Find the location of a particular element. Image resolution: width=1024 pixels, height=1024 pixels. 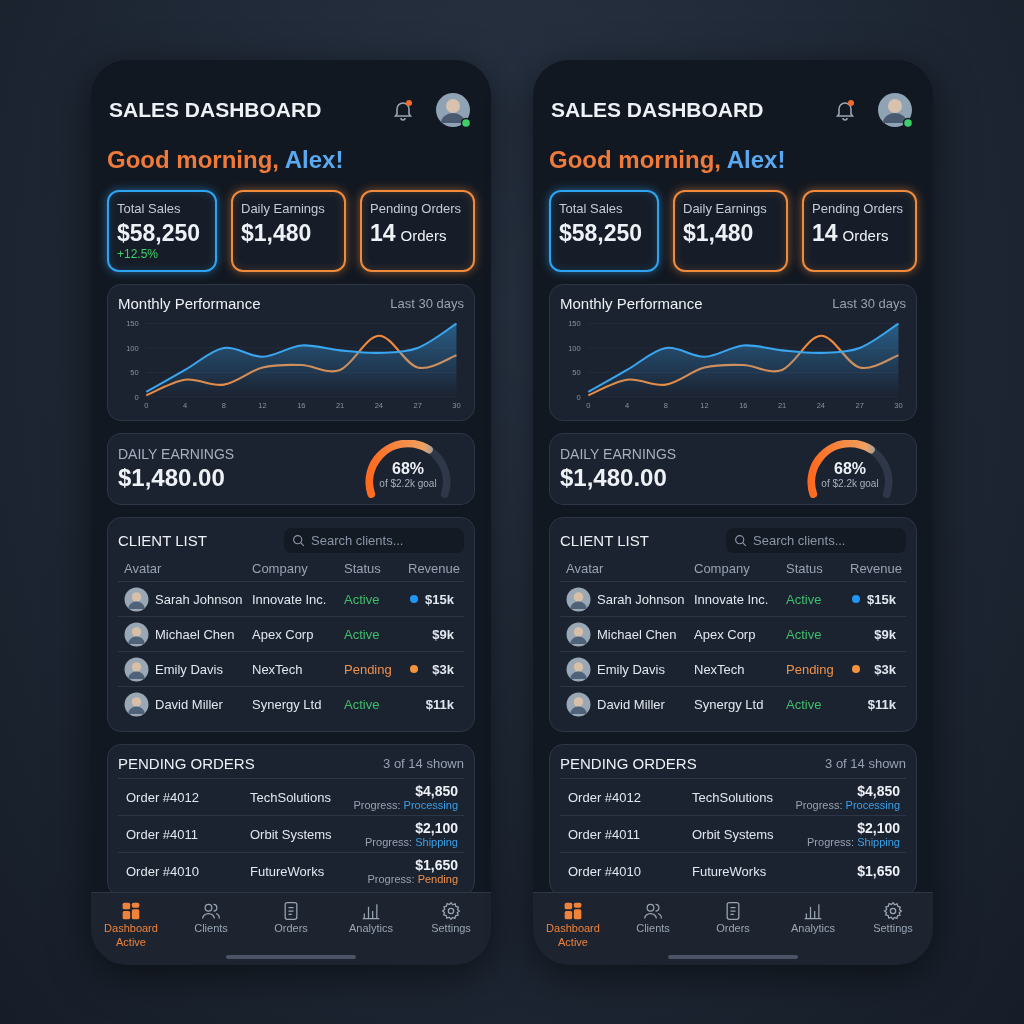

chart-title: Monthly Performance is located at coordinates (189, 303).